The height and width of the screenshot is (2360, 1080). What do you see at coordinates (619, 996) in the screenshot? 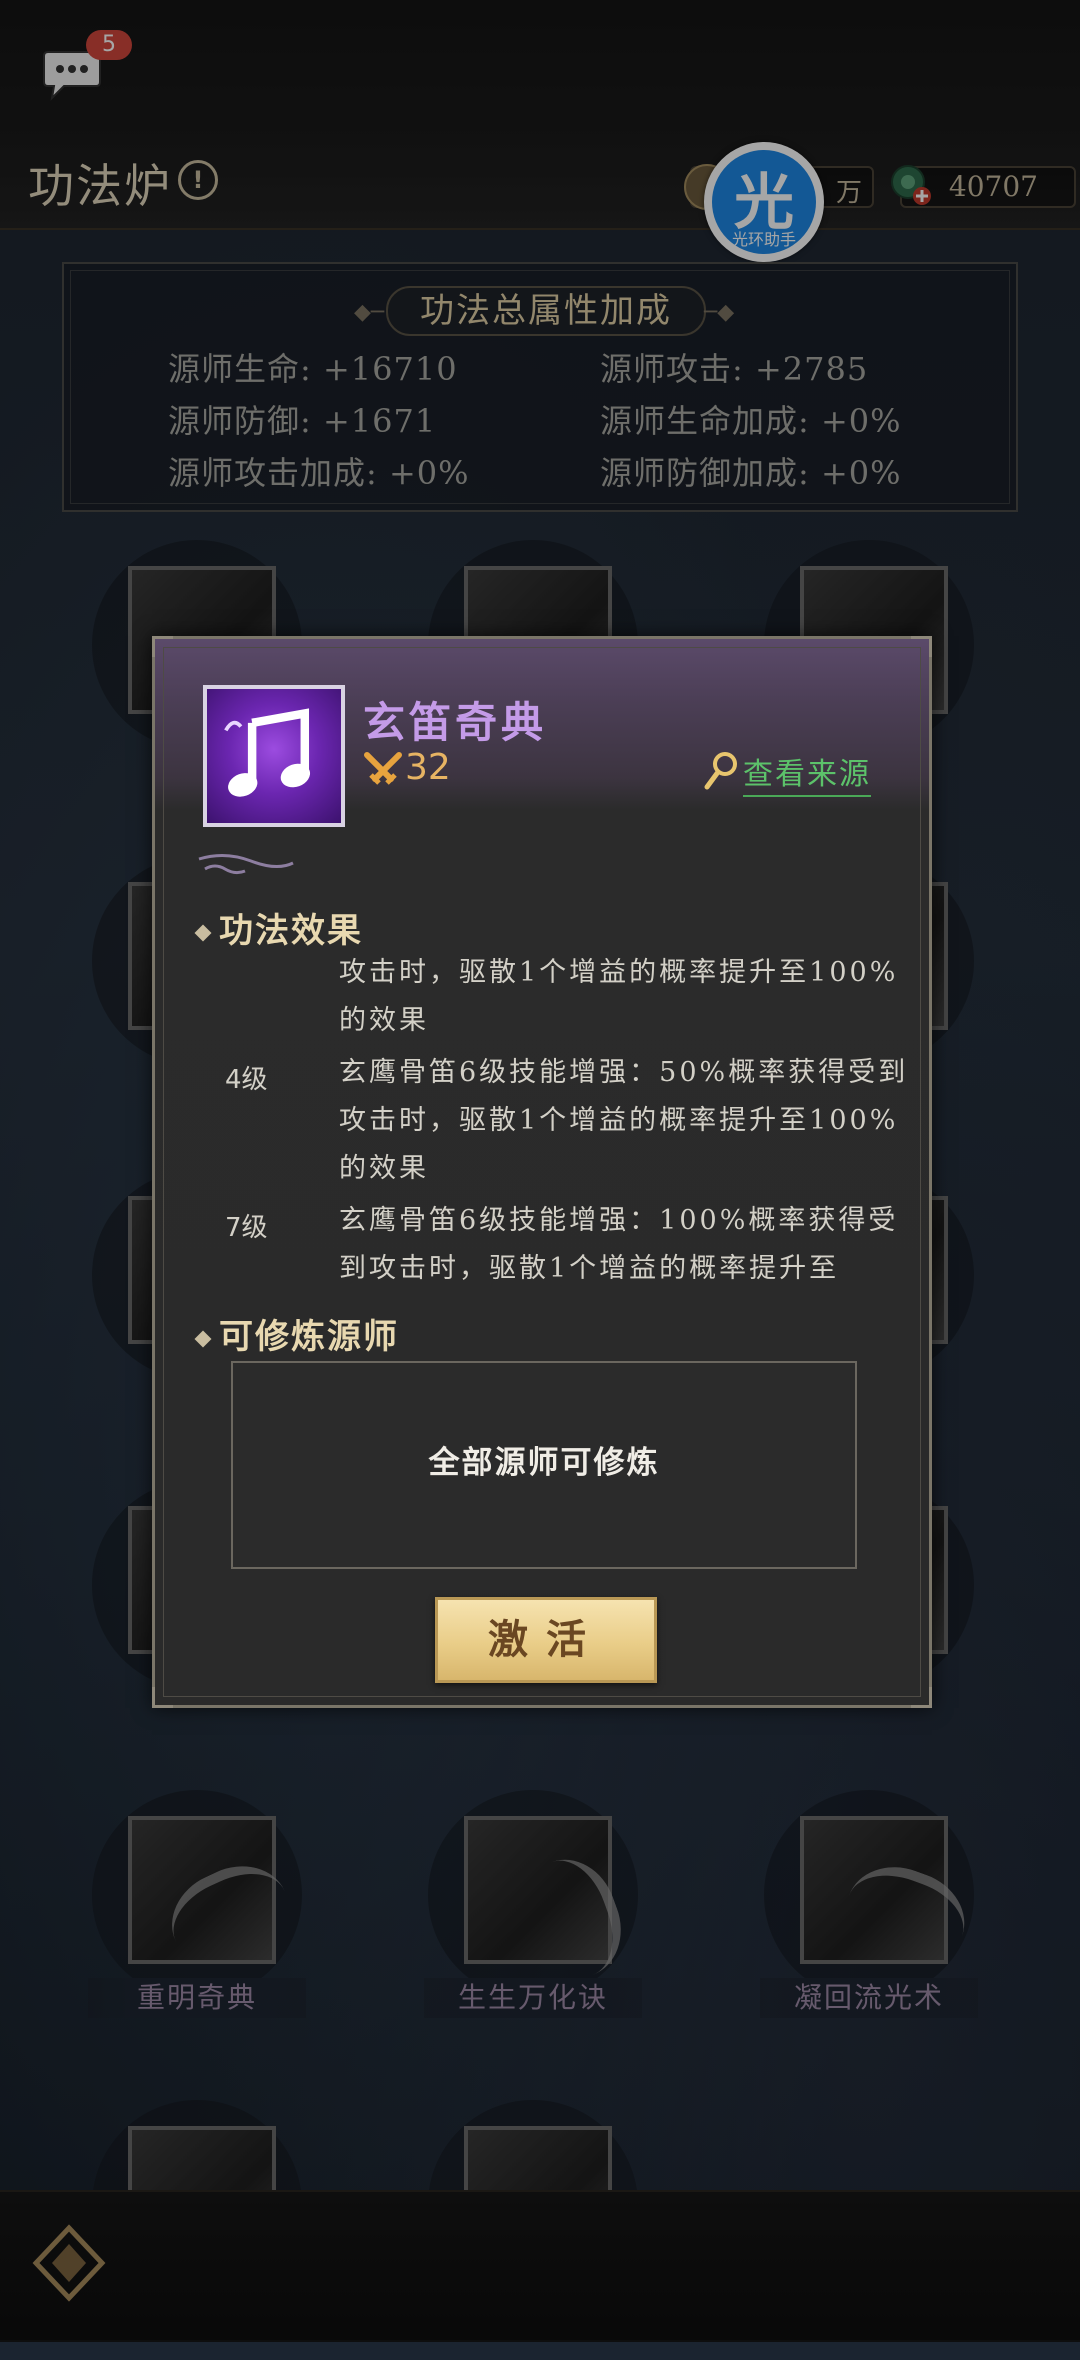
I see `effect-text: 攻击时，驱散1个增益的概率提升至100%的效果` at bounding box center [619, 996].